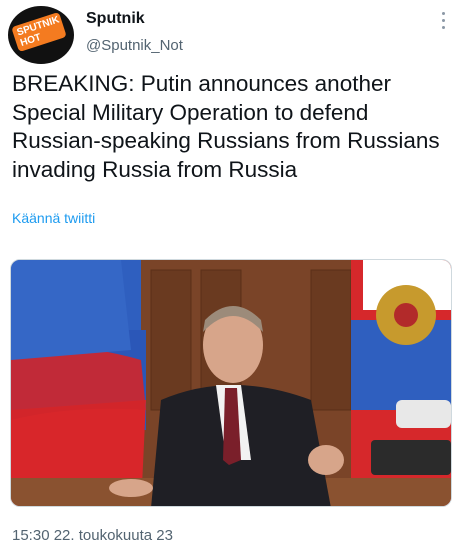  Describe the element at coordinates (53, 218) in the screenshot. I see `translate-link: Käännä twiitti` at that location.